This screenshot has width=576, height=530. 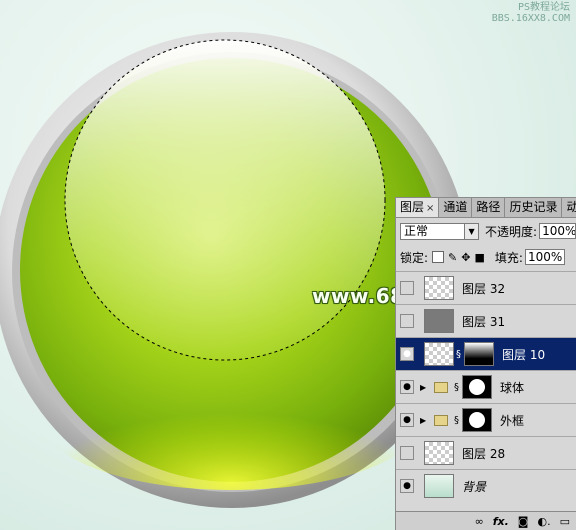 I want to click on opacity-input: 100%, so click(x=557, y=231).